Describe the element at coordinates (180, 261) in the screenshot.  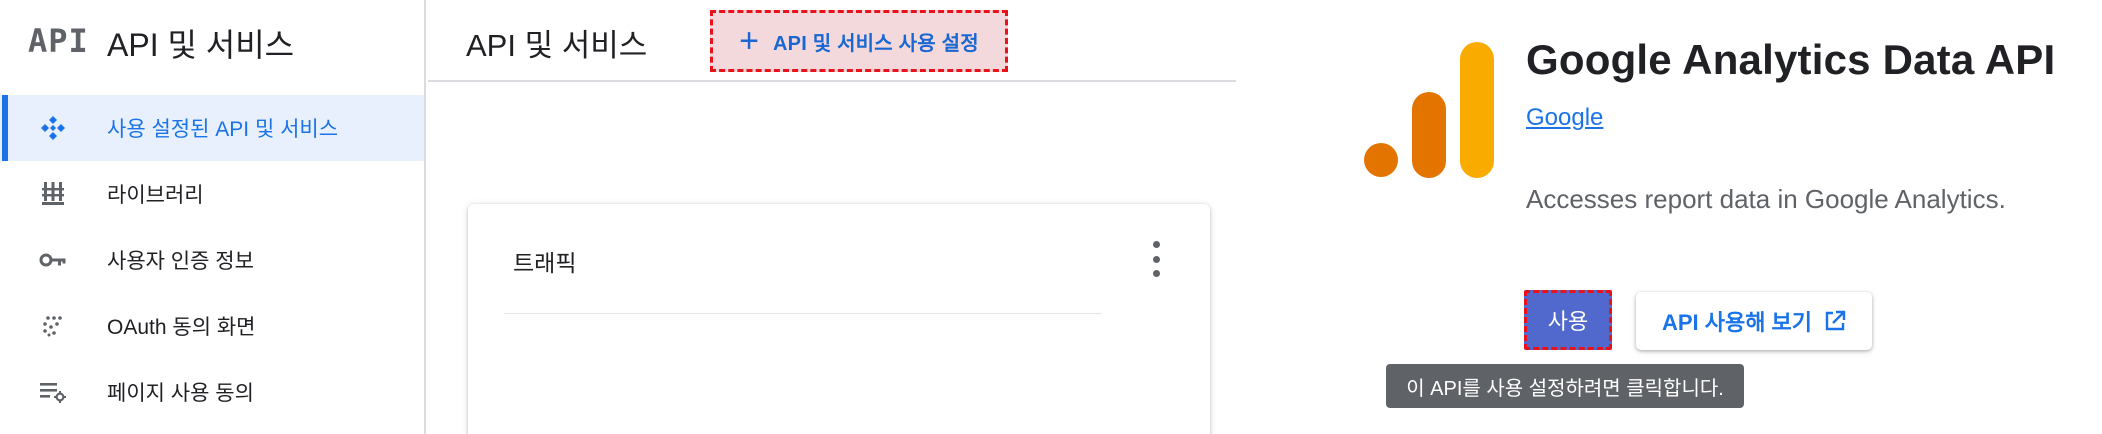
I see `sidebar-item-label: 사용자 인증 정보` at that location.